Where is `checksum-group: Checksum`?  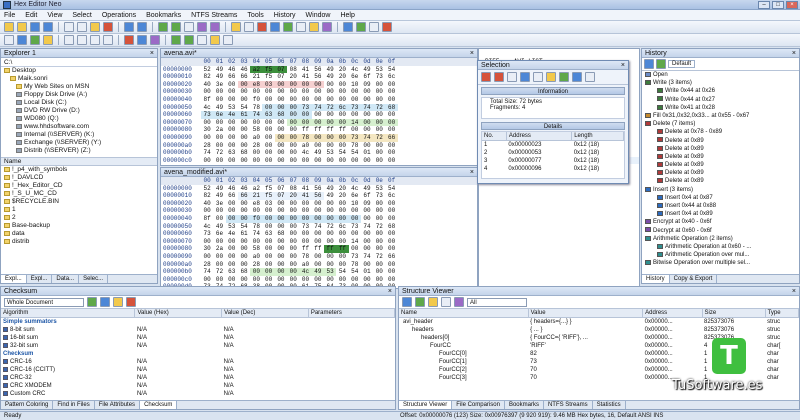 checksum-group: Checksum is located at coordinates (198, 354).